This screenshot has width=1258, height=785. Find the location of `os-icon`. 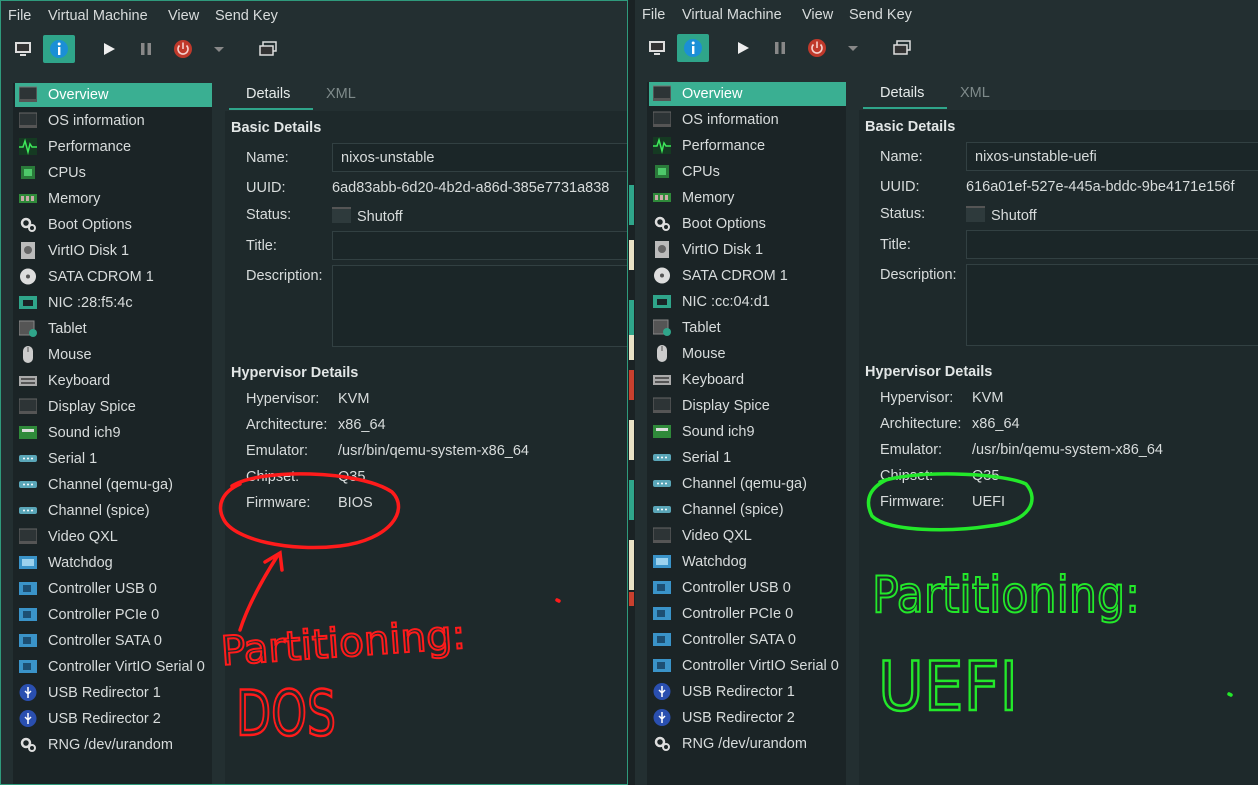

os-icon is located at coordinates (28, 120).